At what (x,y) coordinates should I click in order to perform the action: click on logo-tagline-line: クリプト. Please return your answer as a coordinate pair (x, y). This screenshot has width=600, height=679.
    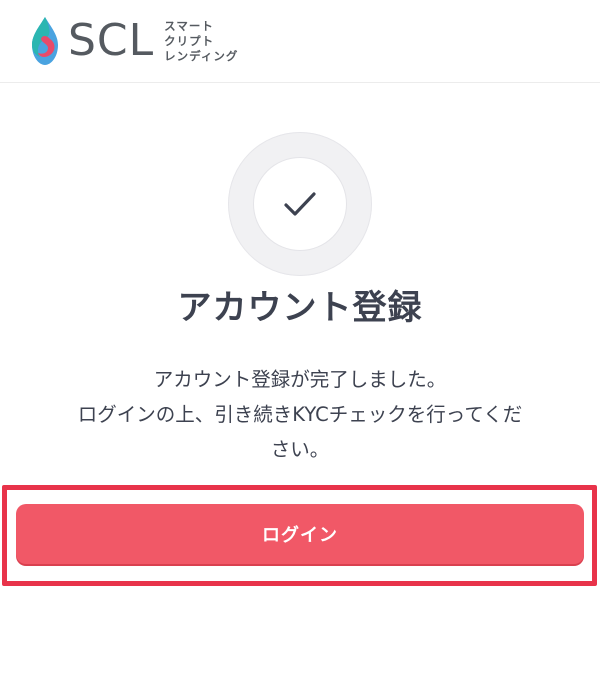
    Looking at the image, I should click on (189, 40).